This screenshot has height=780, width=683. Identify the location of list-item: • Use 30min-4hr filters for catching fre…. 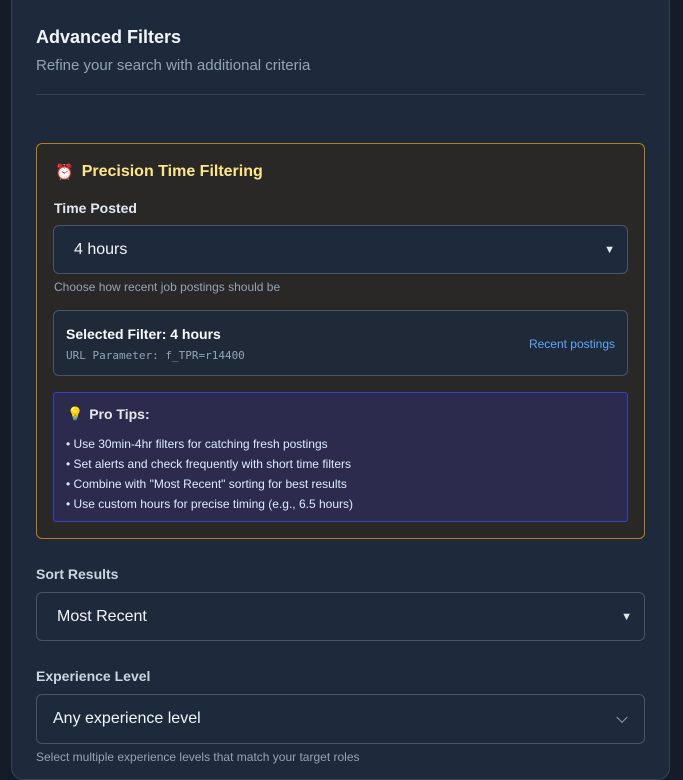
(197, 444).